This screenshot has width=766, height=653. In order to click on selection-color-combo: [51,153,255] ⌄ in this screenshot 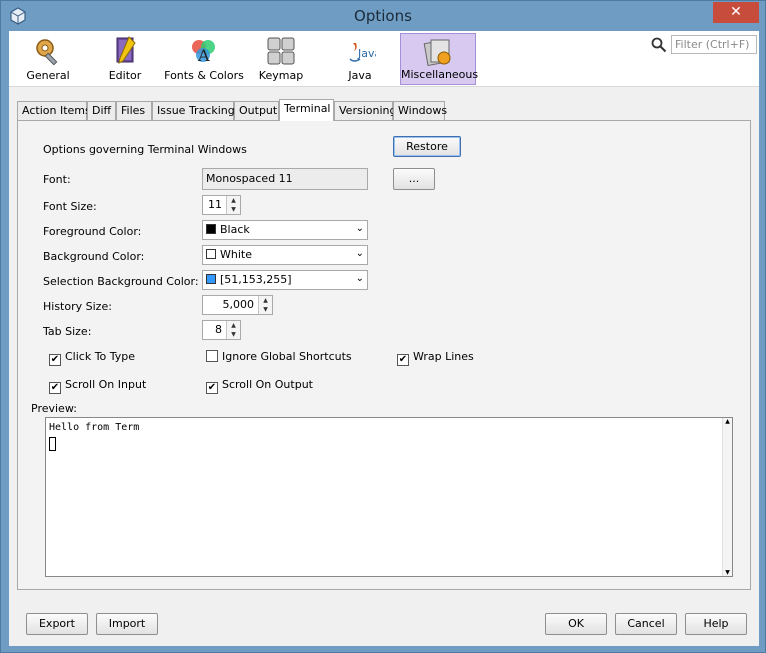, I will do `click(285, 280)`.